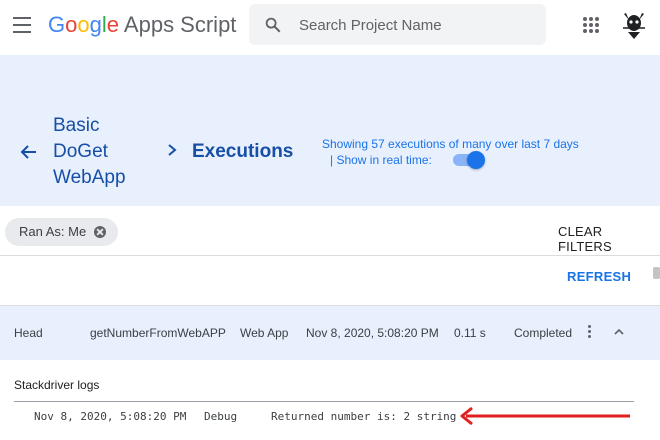  What do you see at coordinates (656, 273) in the screenshot?
I see `scrollbar-thumb` at bounding box center [656, 273].